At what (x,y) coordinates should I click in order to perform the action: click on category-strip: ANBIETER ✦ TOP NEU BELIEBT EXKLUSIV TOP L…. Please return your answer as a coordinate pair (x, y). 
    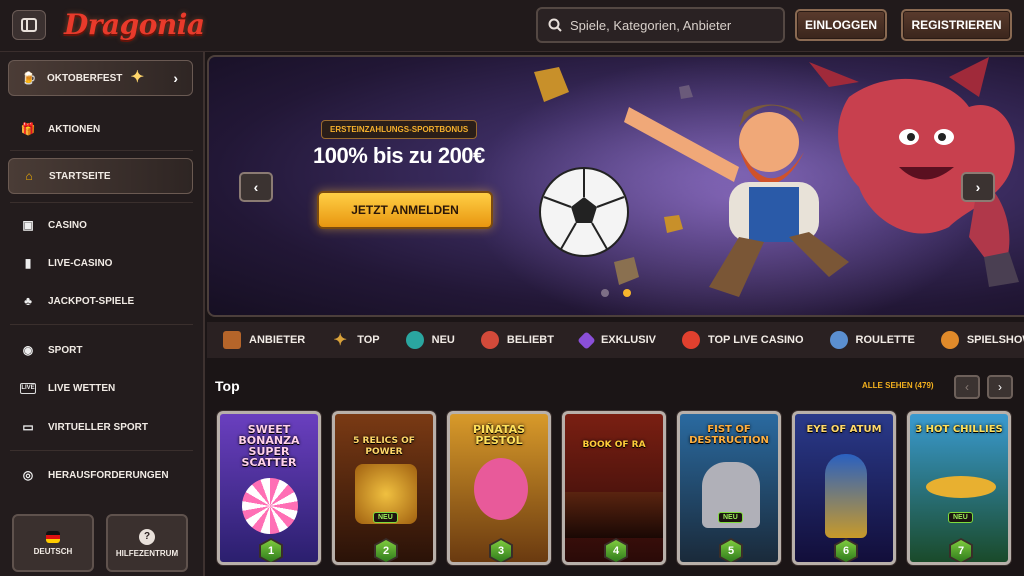
    Looking at the image, I should click on (615, 340).